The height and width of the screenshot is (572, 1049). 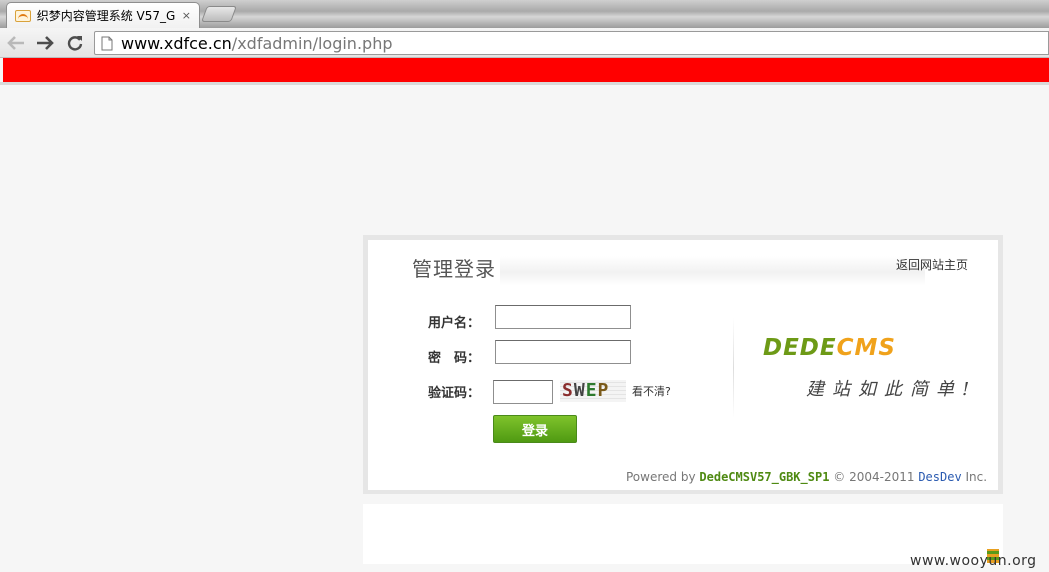 I want to click on copyright-text: © 2004-2011, so click(x=874, y=477).